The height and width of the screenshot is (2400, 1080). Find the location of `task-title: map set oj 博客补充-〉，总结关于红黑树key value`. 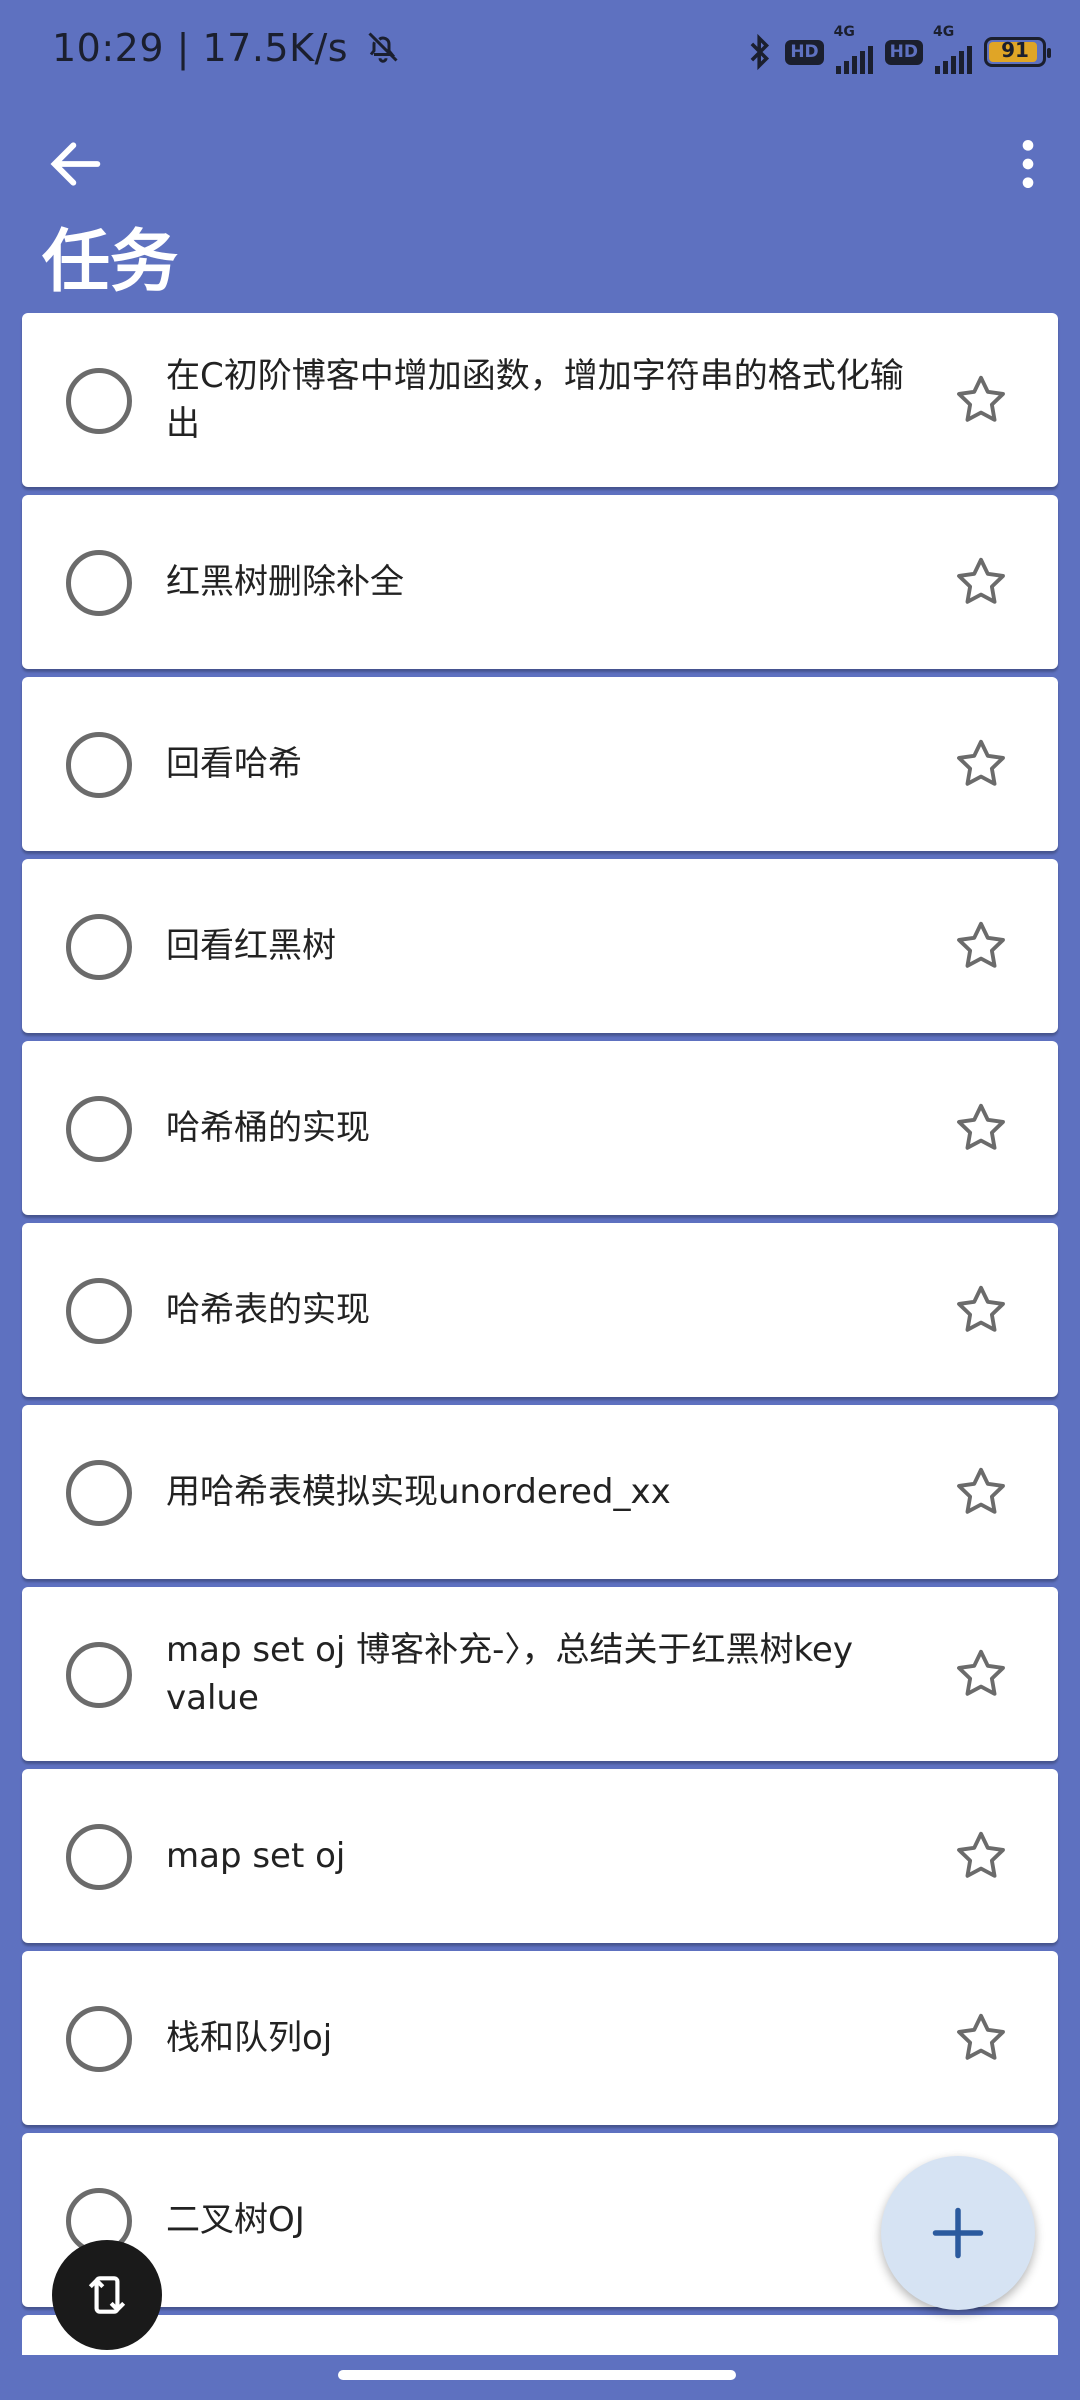

task-title: map set oj 博客补充-〉，总结关于红黑树key value is located at coordinates (509, 1674).